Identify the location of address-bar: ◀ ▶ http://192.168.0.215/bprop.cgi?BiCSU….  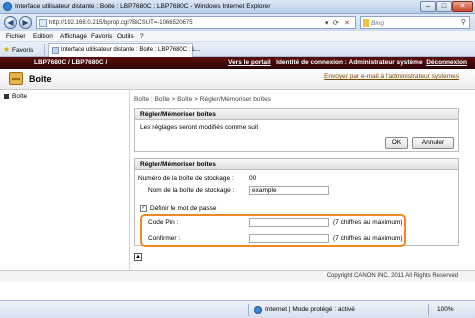
(237, 22).